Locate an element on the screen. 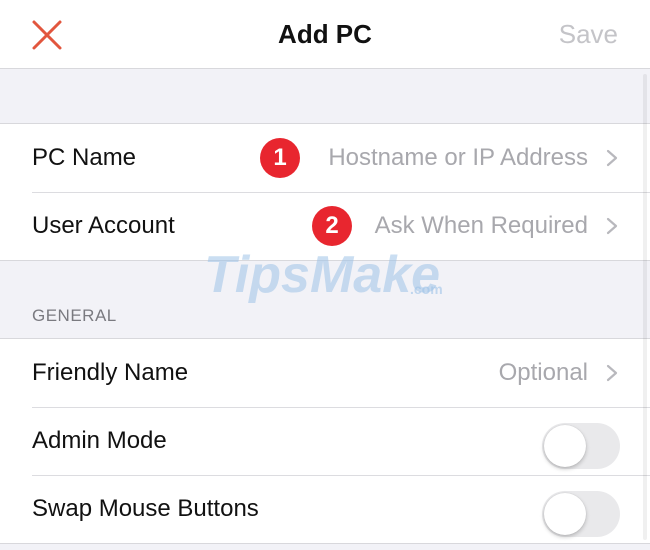 This screenshot has width=650, height=550. swap-mouse-buttons-toggle is located at coordinates (581, 514).